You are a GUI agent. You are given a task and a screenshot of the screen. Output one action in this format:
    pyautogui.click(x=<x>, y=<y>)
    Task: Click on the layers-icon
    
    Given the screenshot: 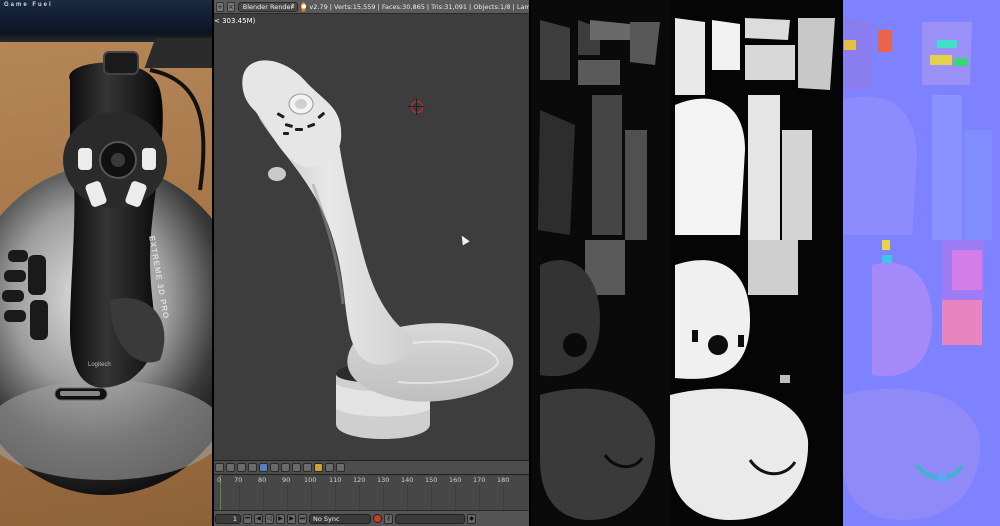 What is the action you would take?
    pyautogui.click(x=307, y=467)
    